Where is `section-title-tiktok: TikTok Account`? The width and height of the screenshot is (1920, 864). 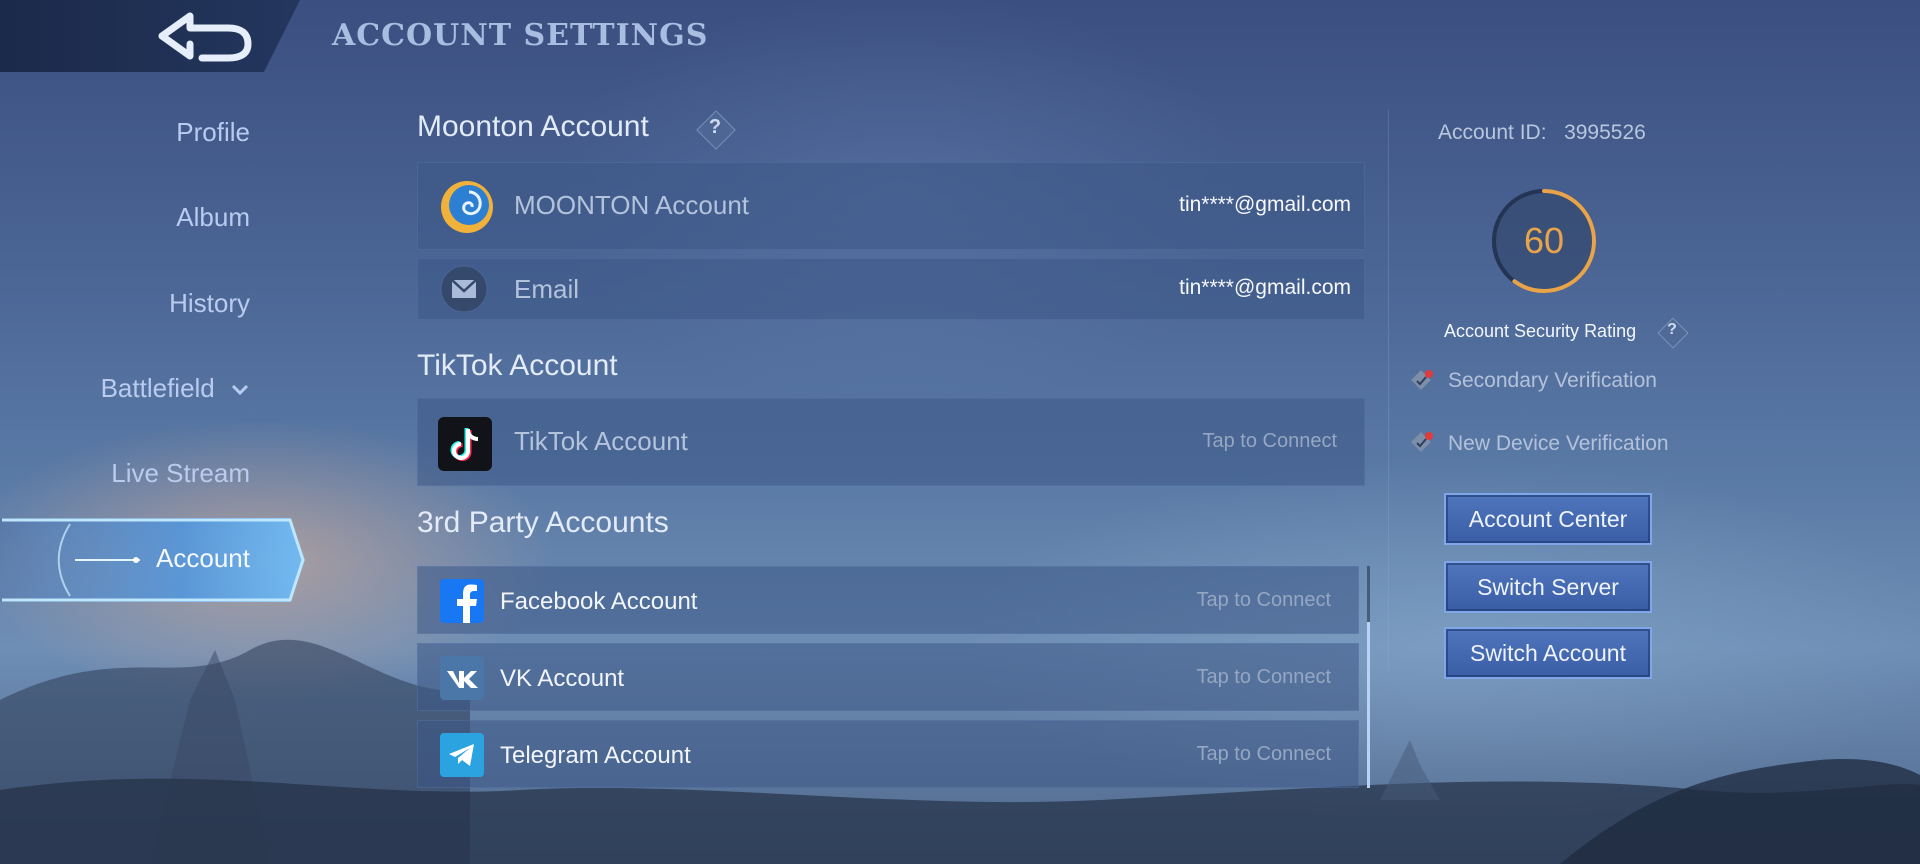 section-title-tiktok: TikTok Account is located at coordinates (517, 365).